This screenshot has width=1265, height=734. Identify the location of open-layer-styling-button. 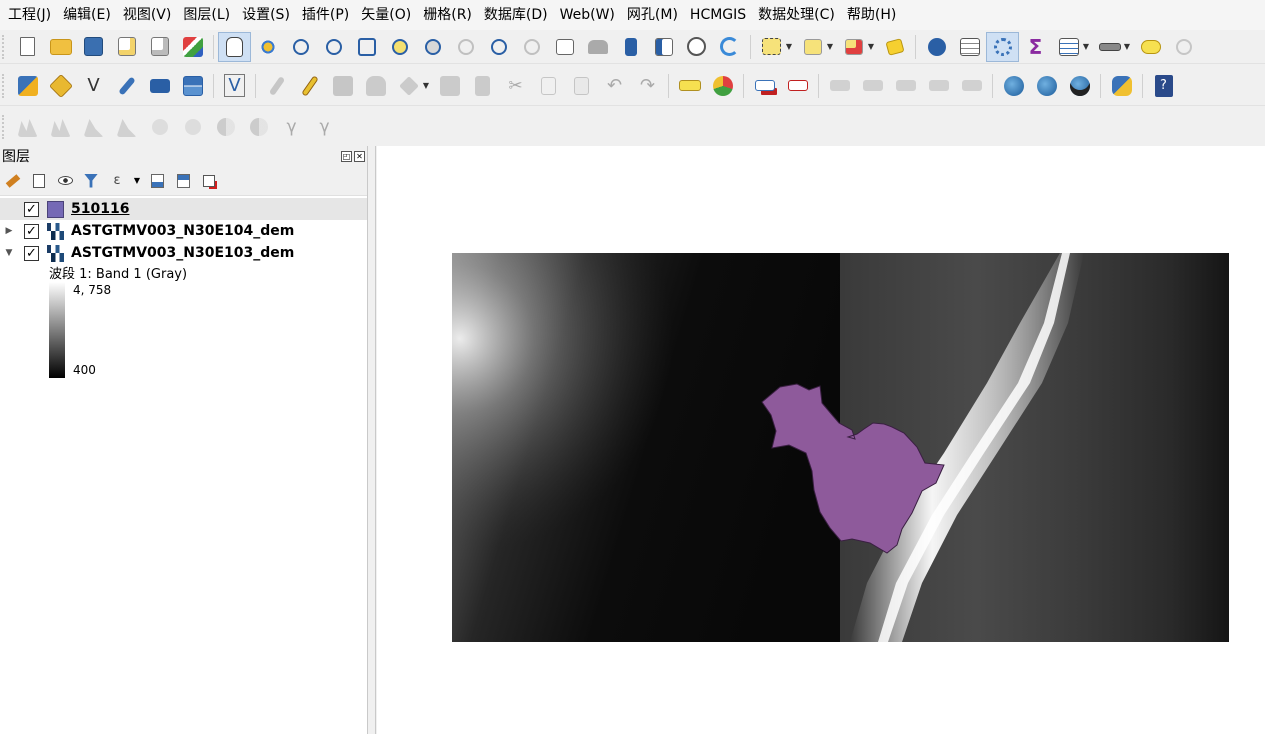
(13, 181).